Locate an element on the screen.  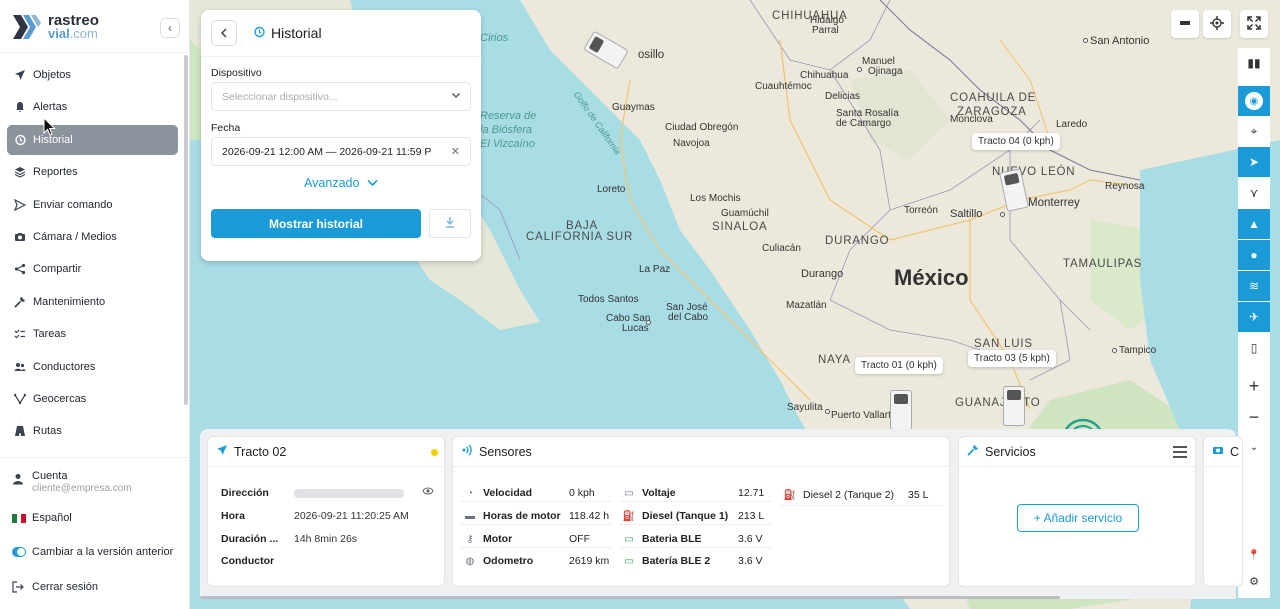
map-label-state: DURANGO is located at coordinates (857, 241).